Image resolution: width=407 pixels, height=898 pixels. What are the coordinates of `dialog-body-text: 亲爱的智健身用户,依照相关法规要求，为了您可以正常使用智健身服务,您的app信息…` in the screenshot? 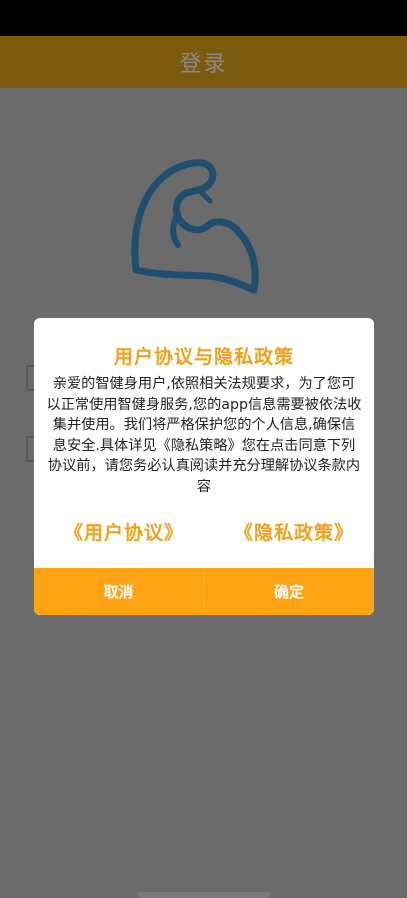 It's located at (204, 435).